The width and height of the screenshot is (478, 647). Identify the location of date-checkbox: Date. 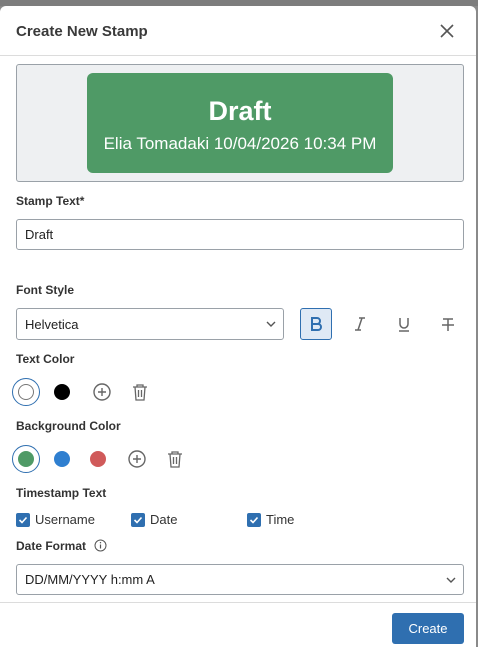
(154, 519).